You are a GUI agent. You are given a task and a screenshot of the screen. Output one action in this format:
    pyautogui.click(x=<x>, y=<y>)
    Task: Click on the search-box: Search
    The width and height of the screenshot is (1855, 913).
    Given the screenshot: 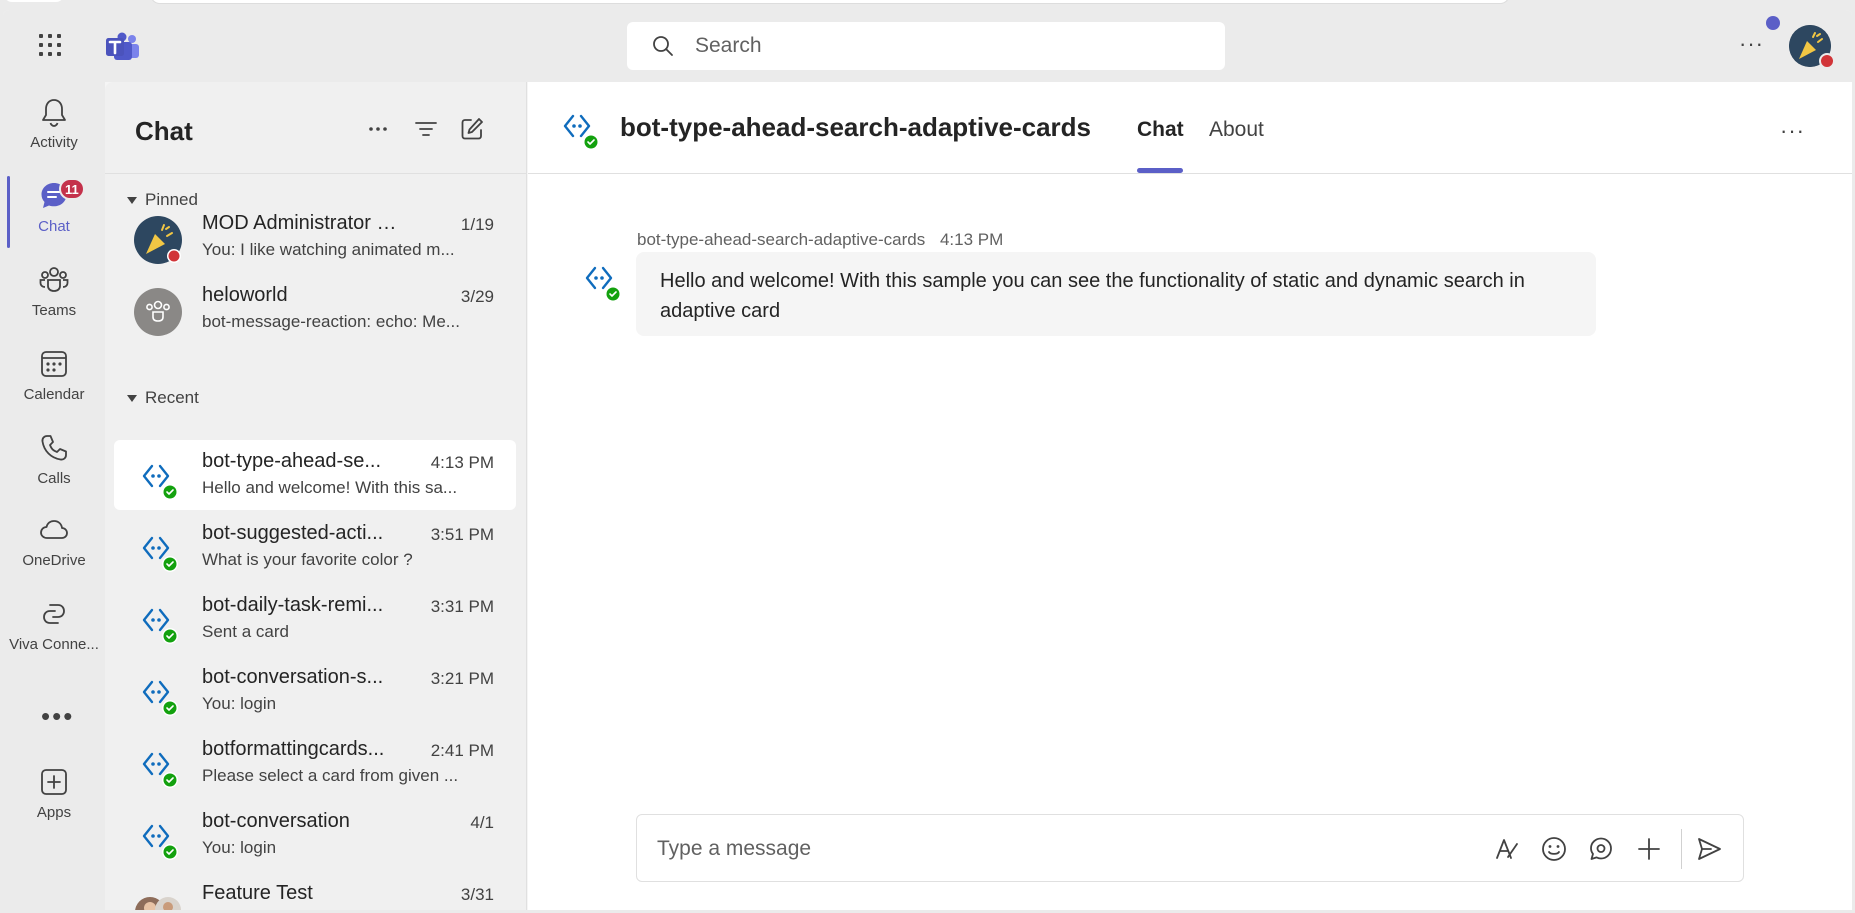 What is the action you would take?
    pyautogui.click(x=926, y=46)
    